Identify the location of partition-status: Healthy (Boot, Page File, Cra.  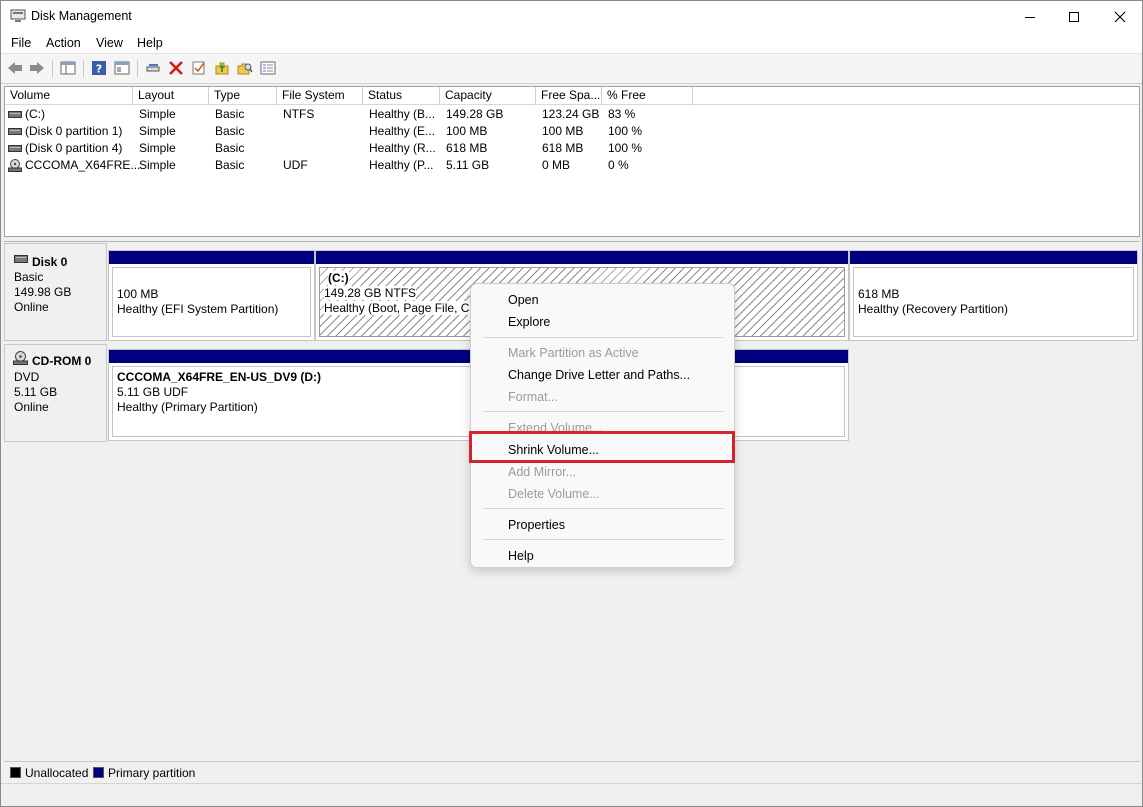
(402, 308).